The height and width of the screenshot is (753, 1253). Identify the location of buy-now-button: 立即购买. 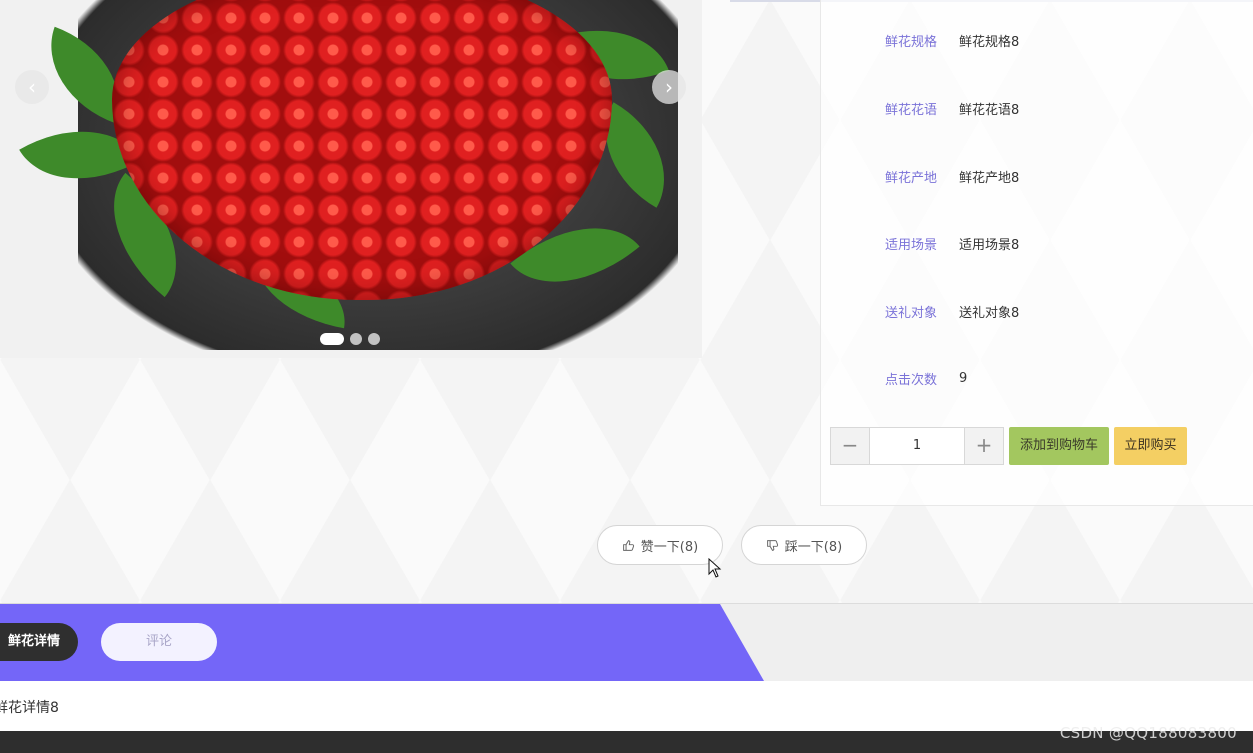
(1150, 446).